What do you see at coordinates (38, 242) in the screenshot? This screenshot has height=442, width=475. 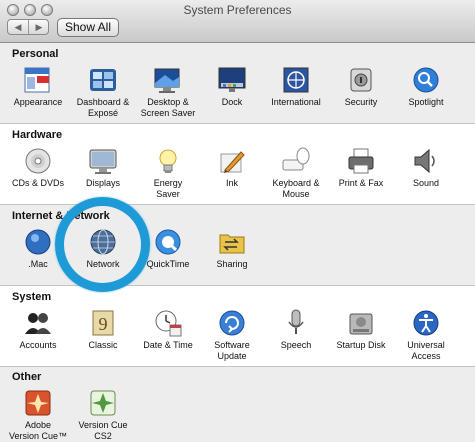 I see `dotmac-icon` at bounding box center [38, 242].